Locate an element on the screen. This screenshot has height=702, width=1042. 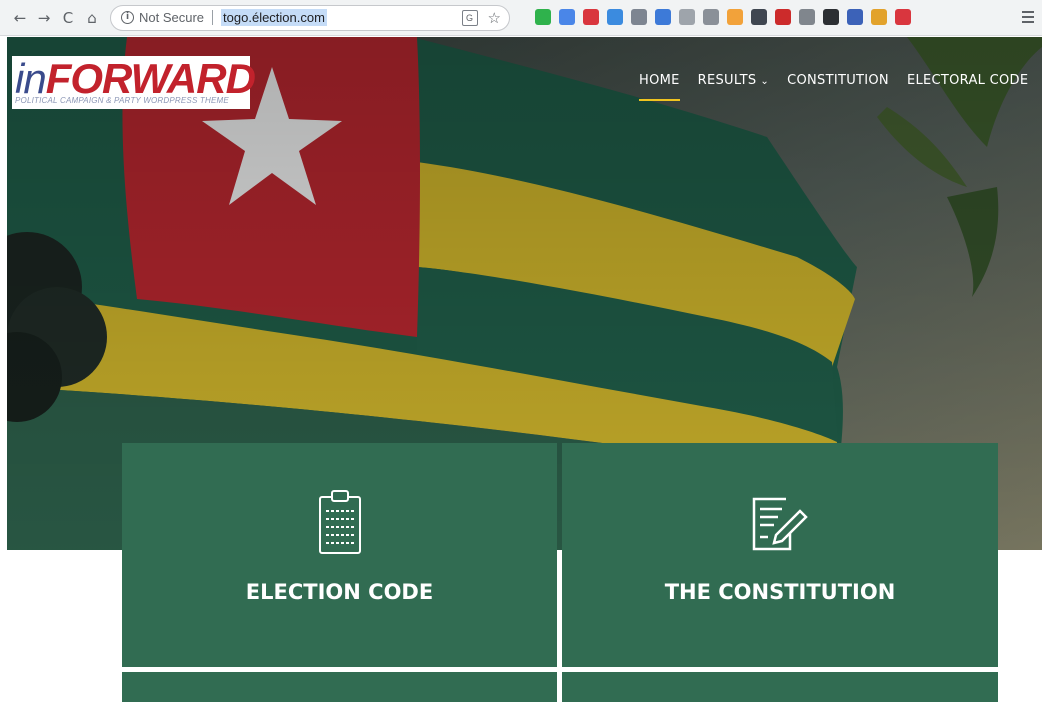
block-extension-icon is located at coordinates (903, 17).